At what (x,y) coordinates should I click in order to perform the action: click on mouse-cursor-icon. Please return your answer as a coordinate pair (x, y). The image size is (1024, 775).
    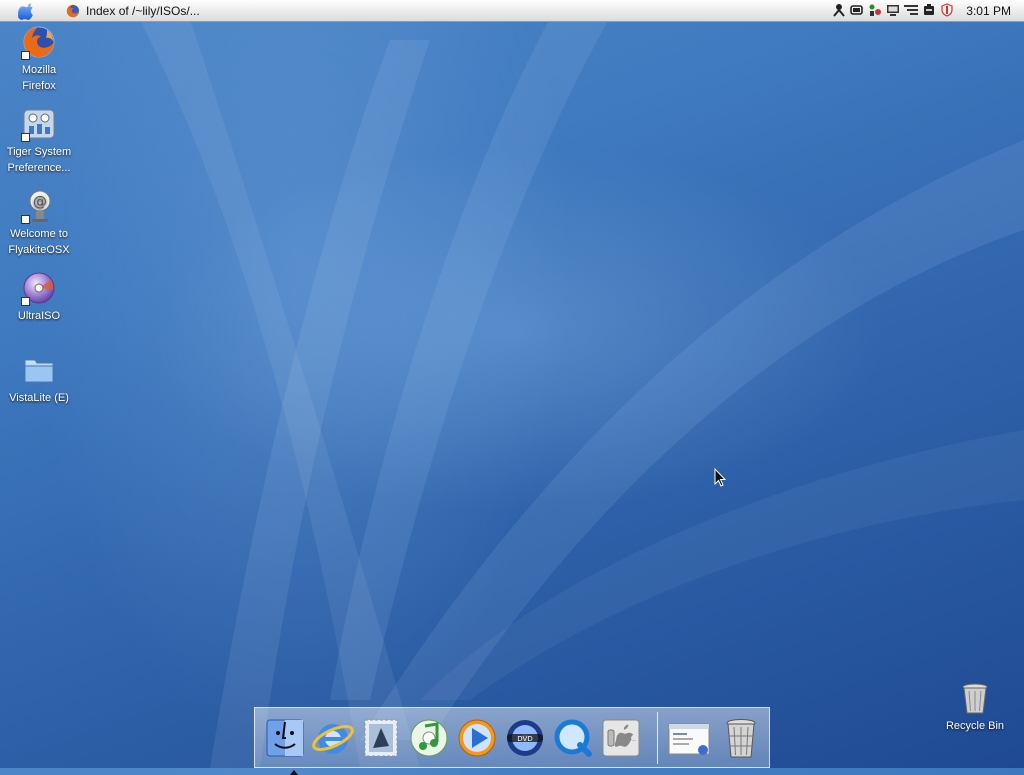
    Looking at the image, I should click on (720, 477).